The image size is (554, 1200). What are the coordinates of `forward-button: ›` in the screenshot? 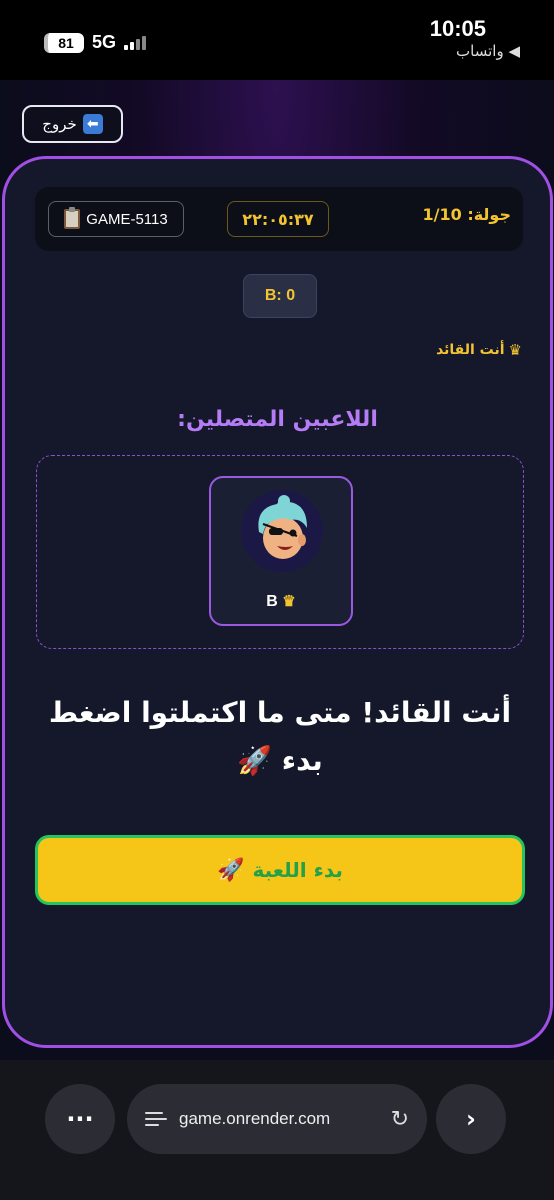 It's located at (471, 1119).